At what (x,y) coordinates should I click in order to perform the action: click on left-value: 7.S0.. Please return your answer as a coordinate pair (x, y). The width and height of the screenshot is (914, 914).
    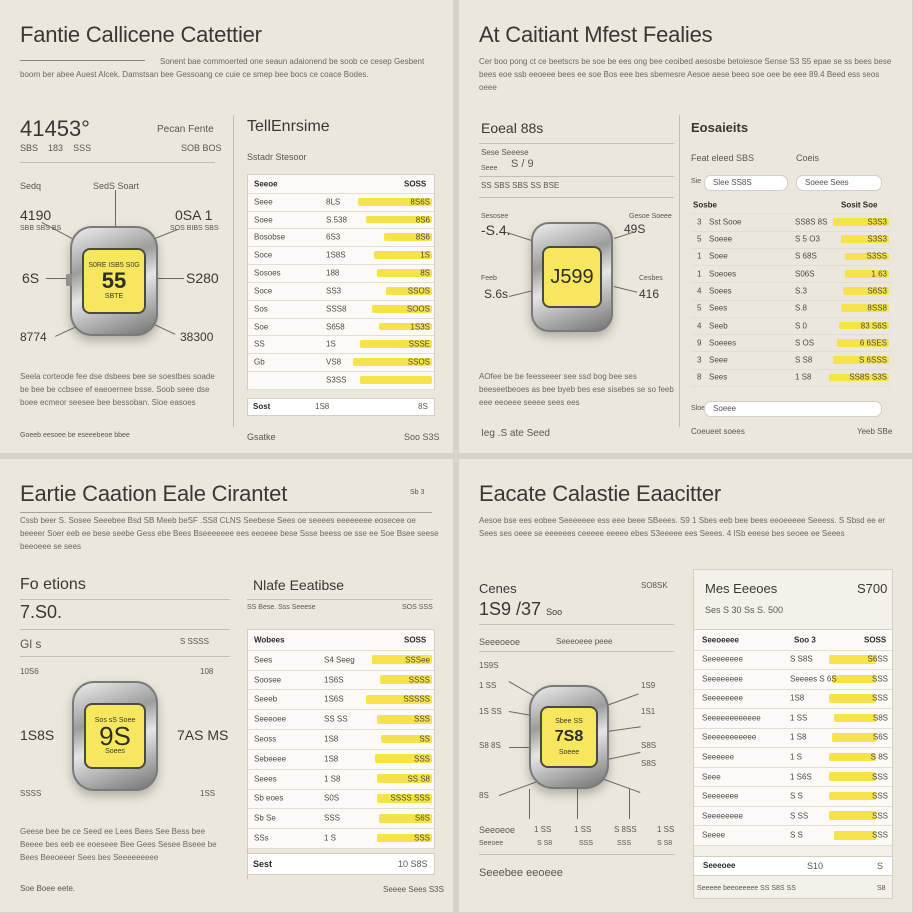
    Looking at the image, I should click on (41, 612).